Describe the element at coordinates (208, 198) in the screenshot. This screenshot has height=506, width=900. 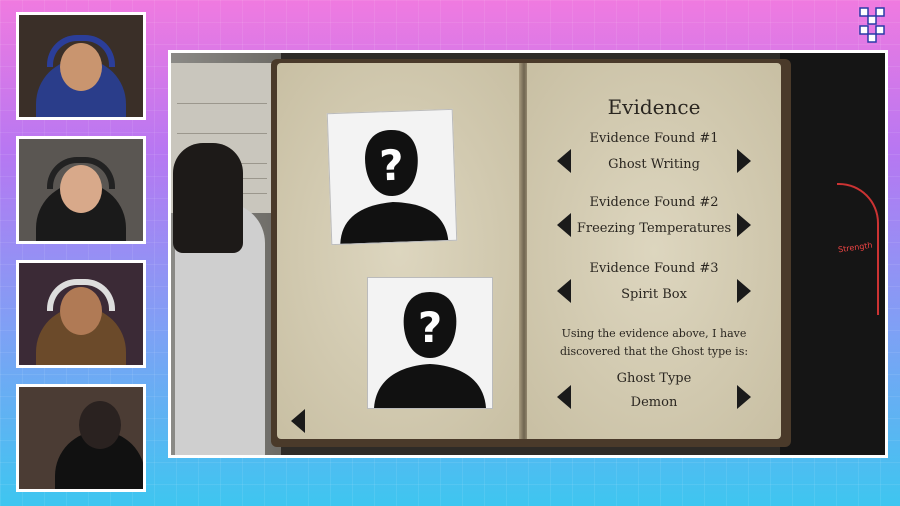
I see `player-hair` at that location.